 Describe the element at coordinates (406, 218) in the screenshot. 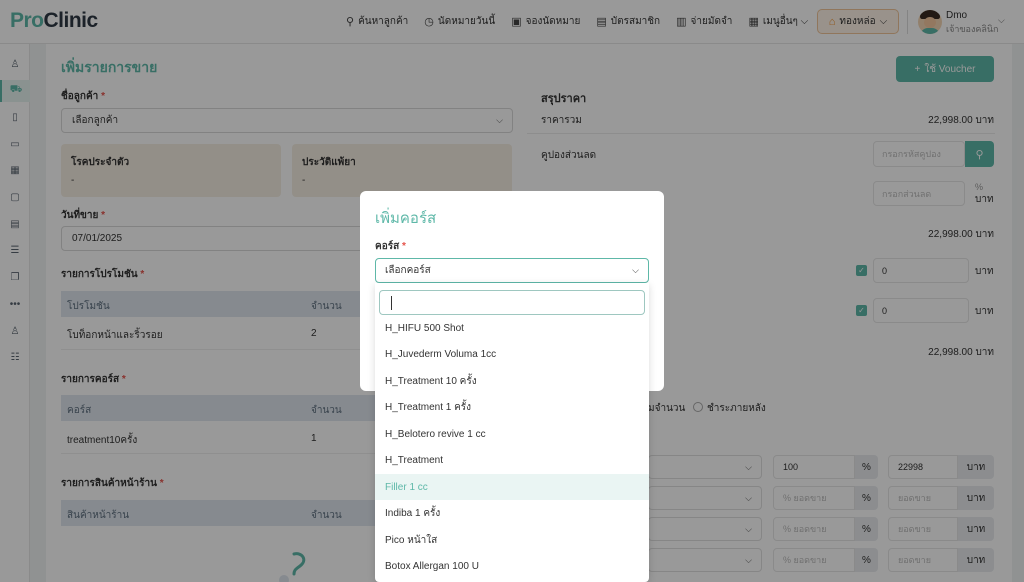

I see `modal-title: เพิ่มคอร์ส` at that location.